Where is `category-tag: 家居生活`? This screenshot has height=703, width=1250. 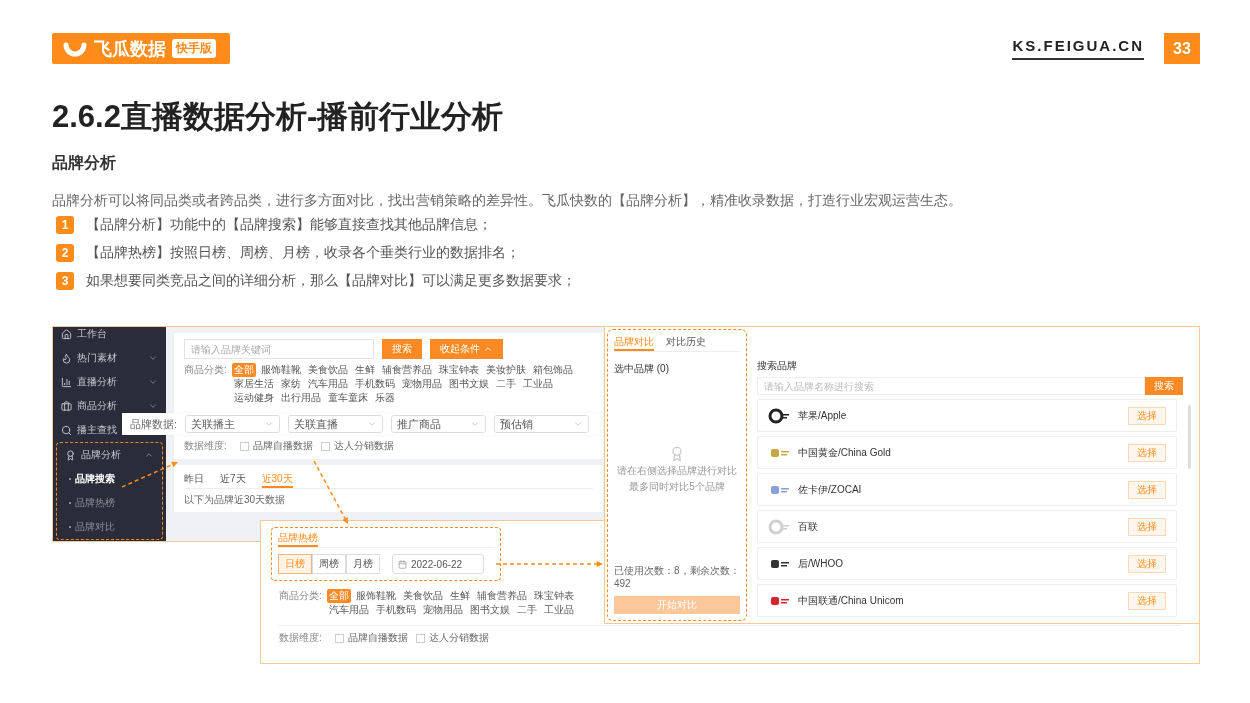
category-tag: 家居生活 is located at coordinates (254, 384).